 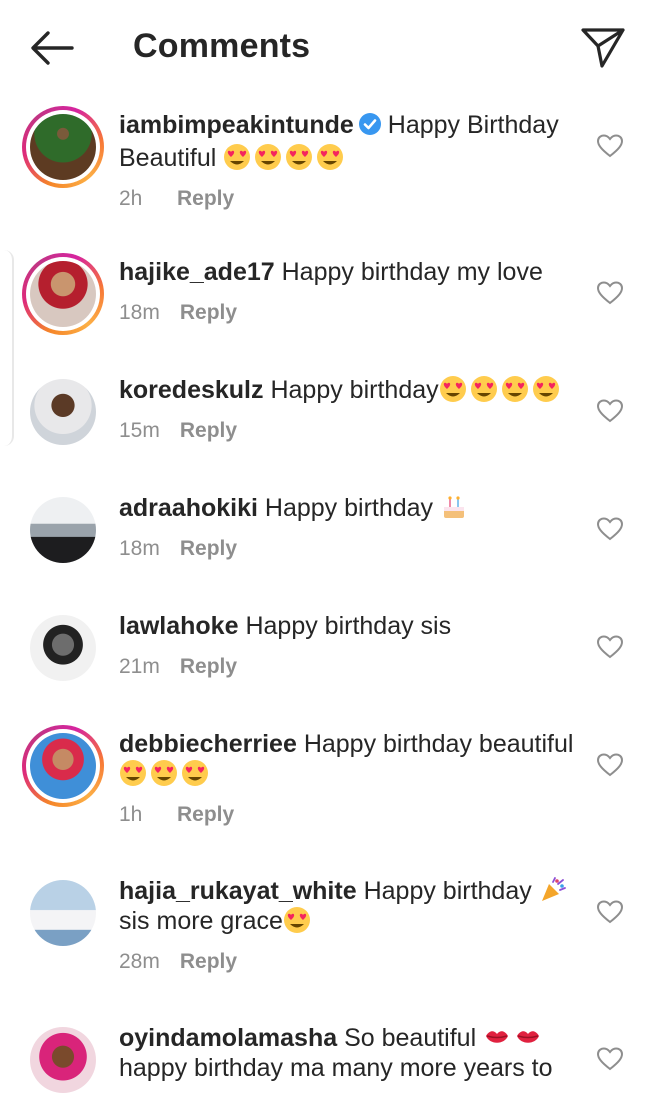 I want to click on comment-row: koredeskulz Happy birthday 15m Reply, so click(x=331, y=422).